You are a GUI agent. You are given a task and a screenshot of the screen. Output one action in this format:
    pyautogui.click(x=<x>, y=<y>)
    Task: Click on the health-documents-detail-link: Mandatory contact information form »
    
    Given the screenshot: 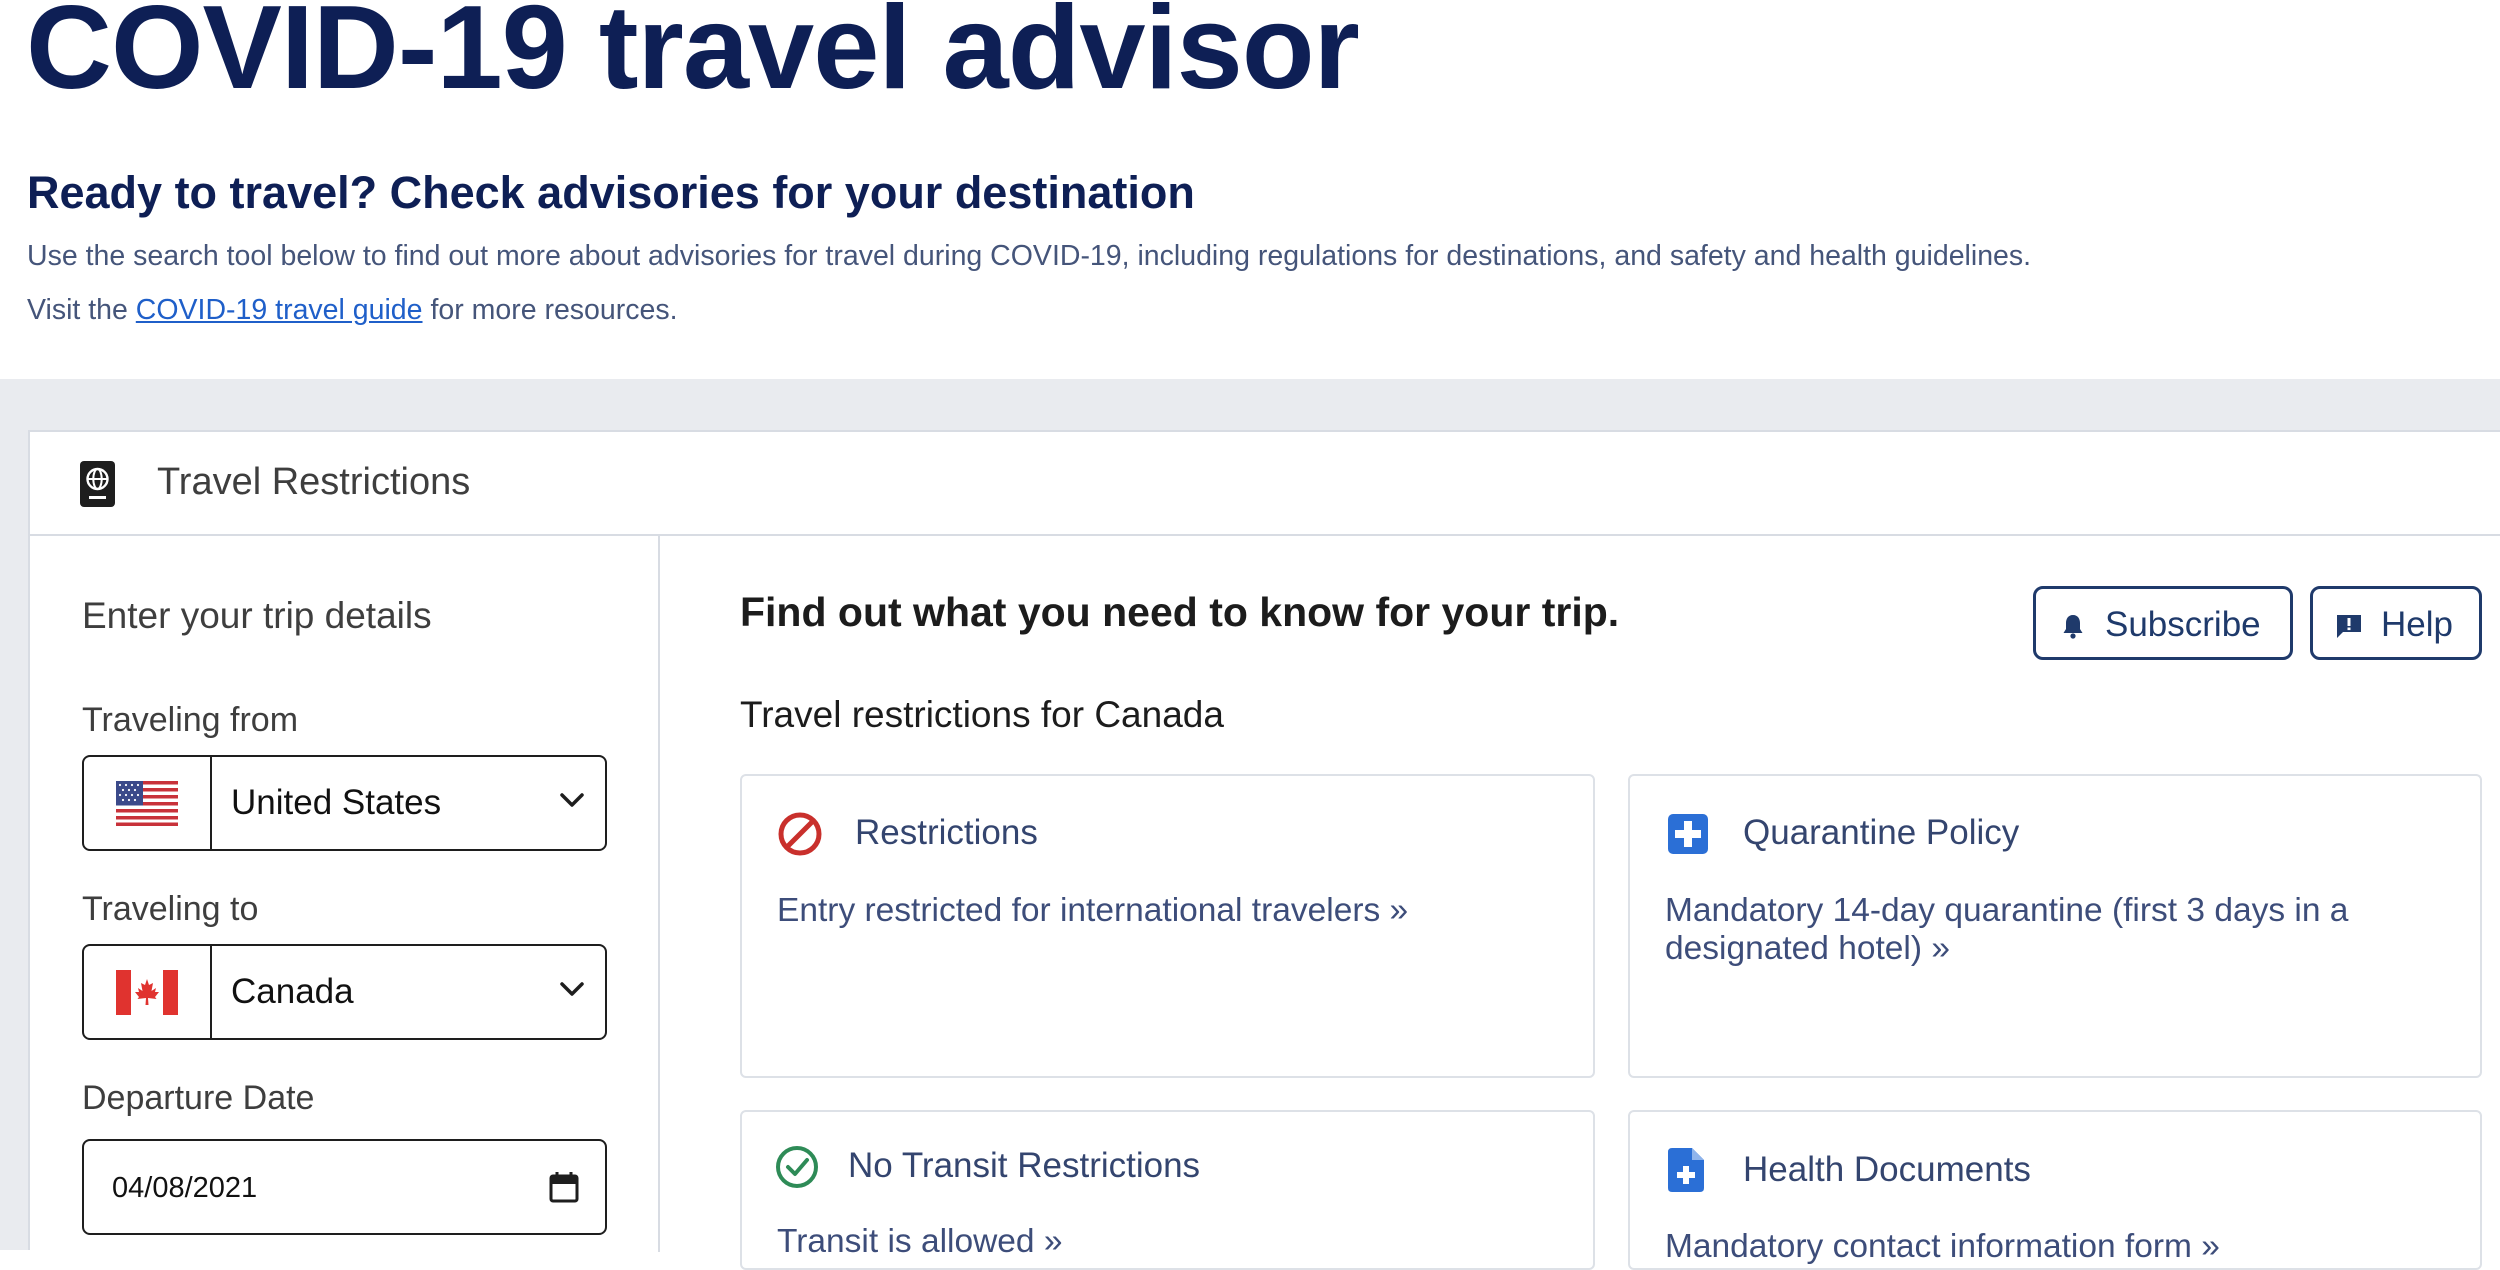 What is the action you would take?
    pyautogui.click(x=2065, y=1247)
    